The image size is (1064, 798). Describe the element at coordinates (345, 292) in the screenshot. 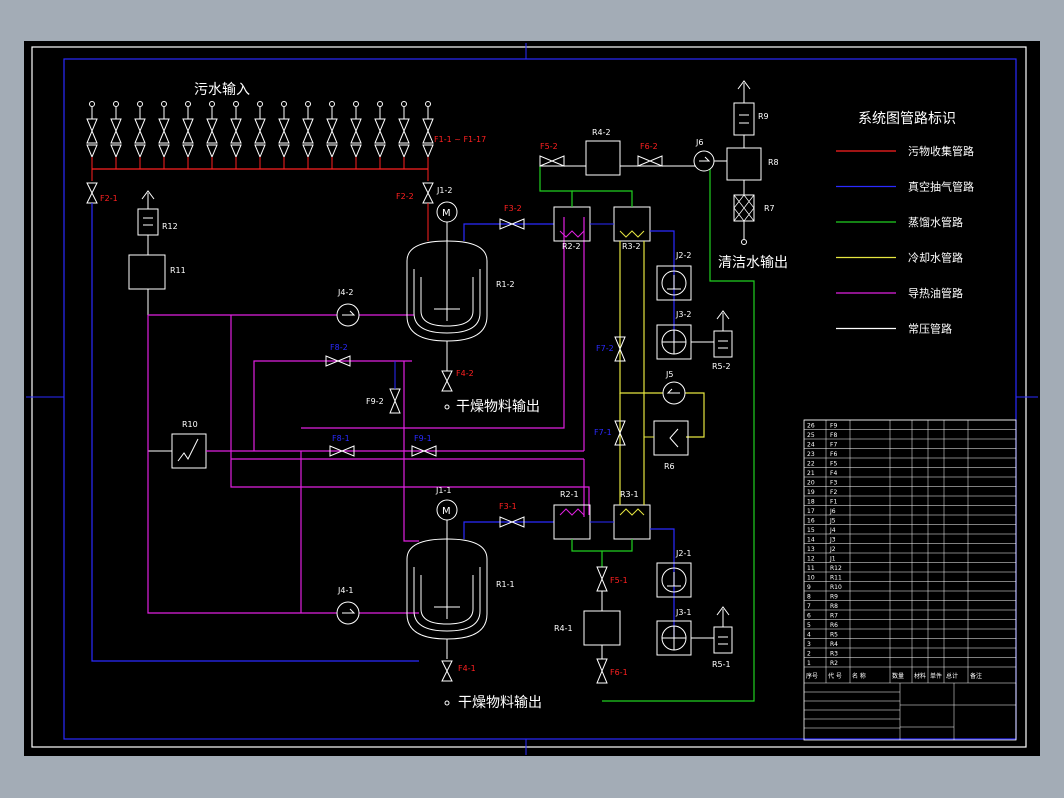

I see `label-j4-2: J4-2` at that location.